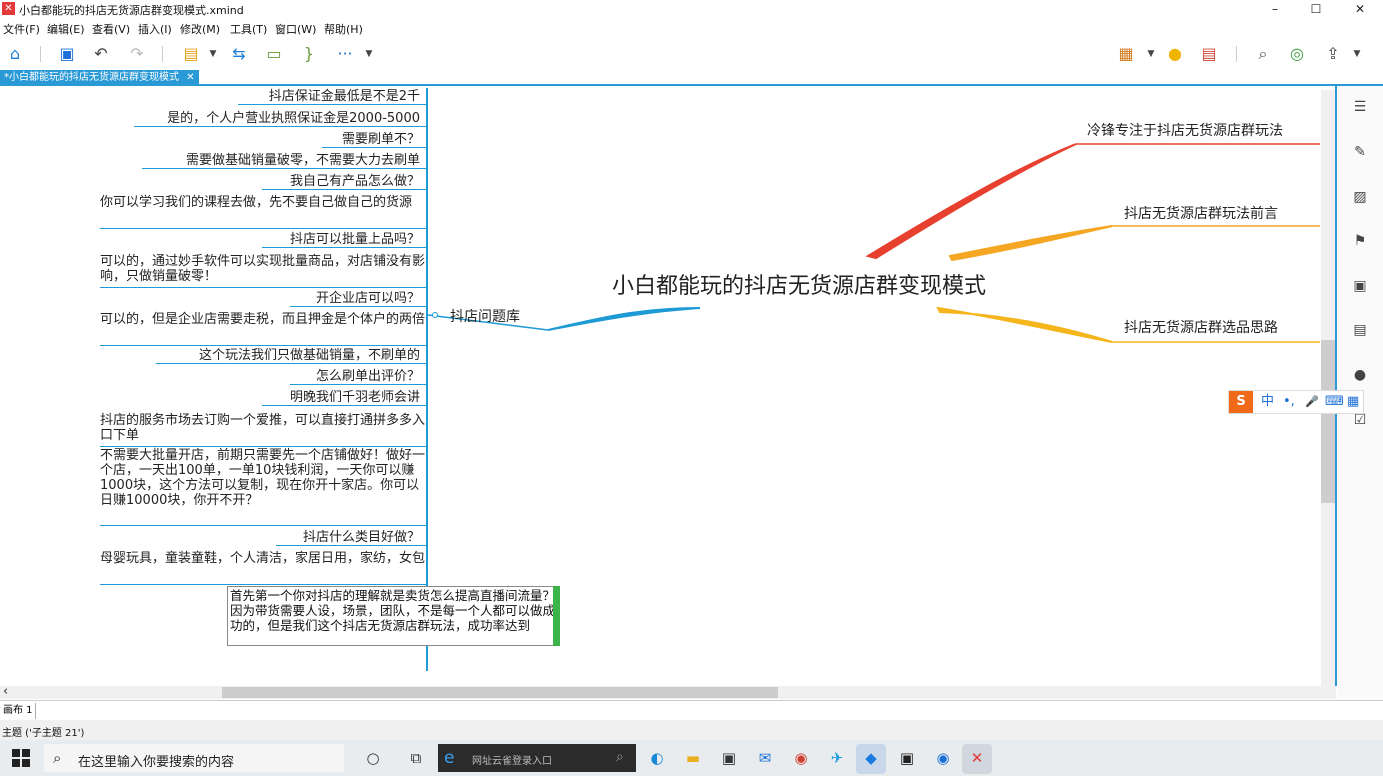  I want to click on more-icon: ···, so click(345, 54).